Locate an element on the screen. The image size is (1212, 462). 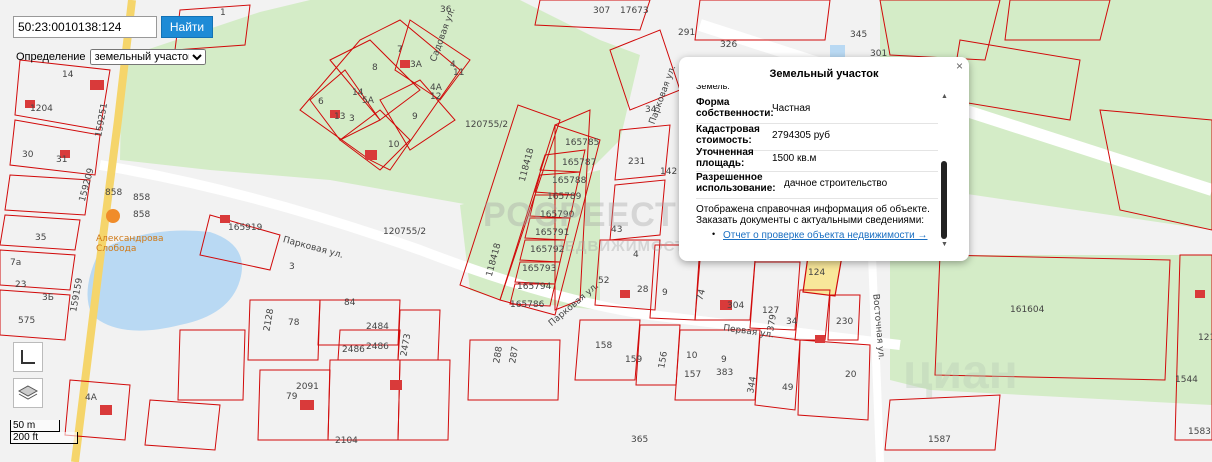
layers-icon is located at coordinates (28, 392).